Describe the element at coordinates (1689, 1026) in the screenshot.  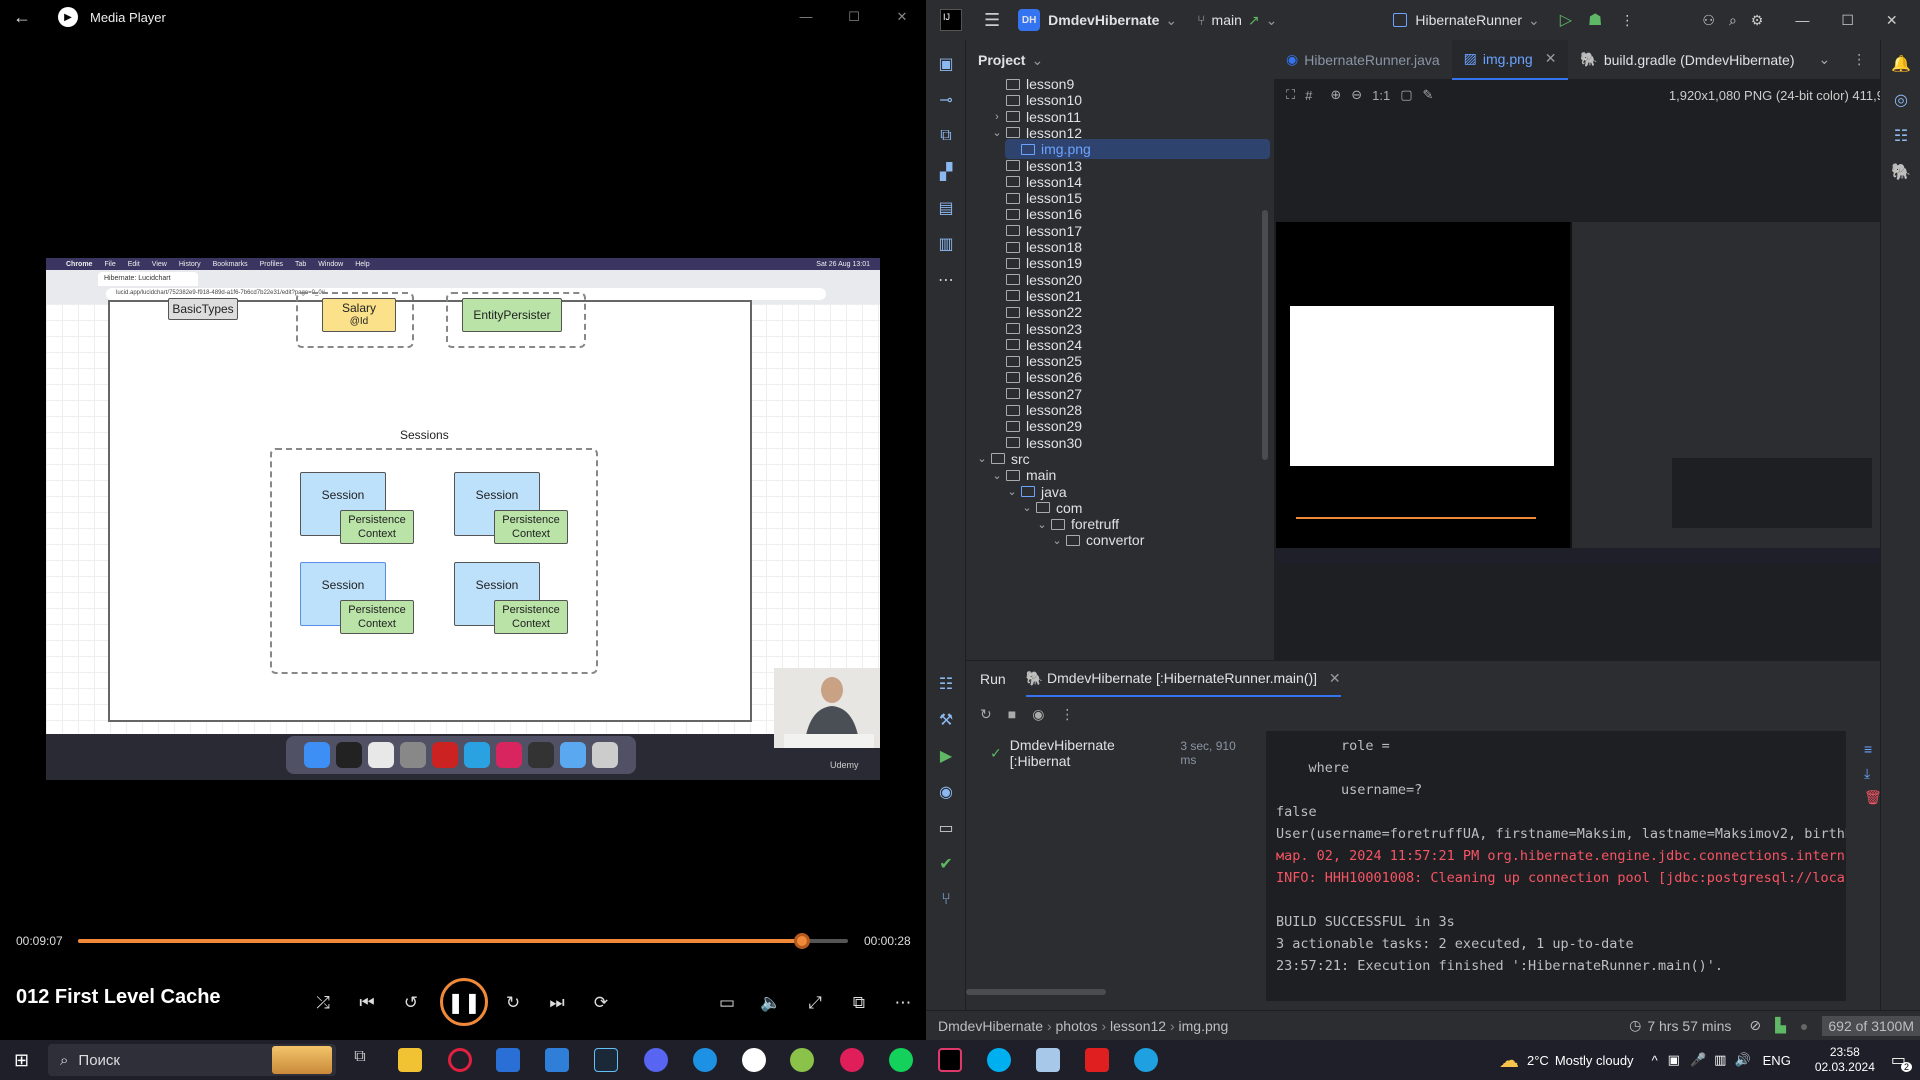
I see `time-tracker: 7 hrs 57 mins` at that location.